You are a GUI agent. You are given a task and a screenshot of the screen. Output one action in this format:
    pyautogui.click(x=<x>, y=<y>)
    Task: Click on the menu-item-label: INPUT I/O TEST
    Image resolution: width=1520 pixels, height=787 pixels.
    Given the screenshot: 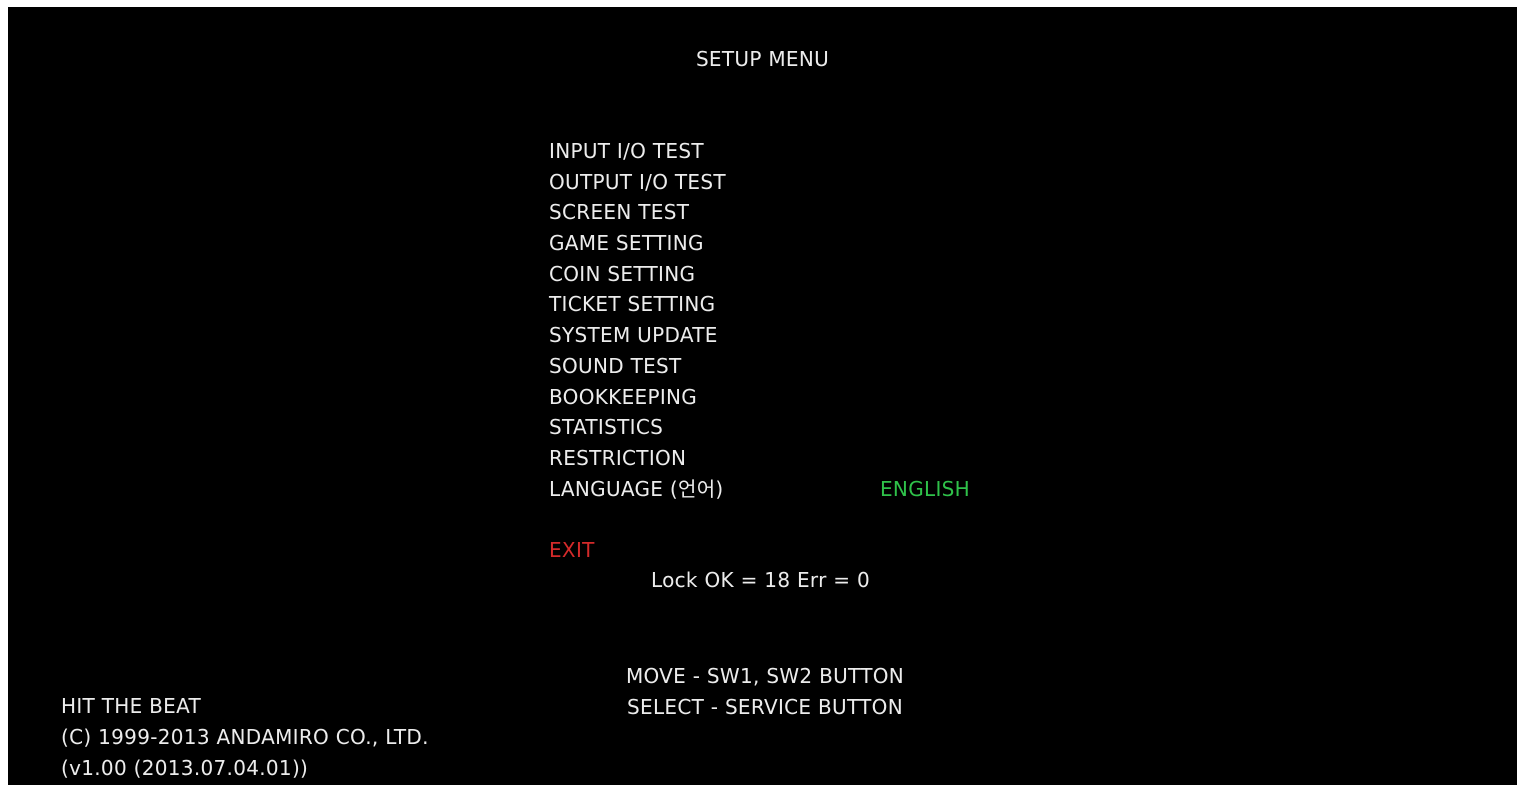 What is the action you would take?
    pyautogui.click(x=626, y=151)
    